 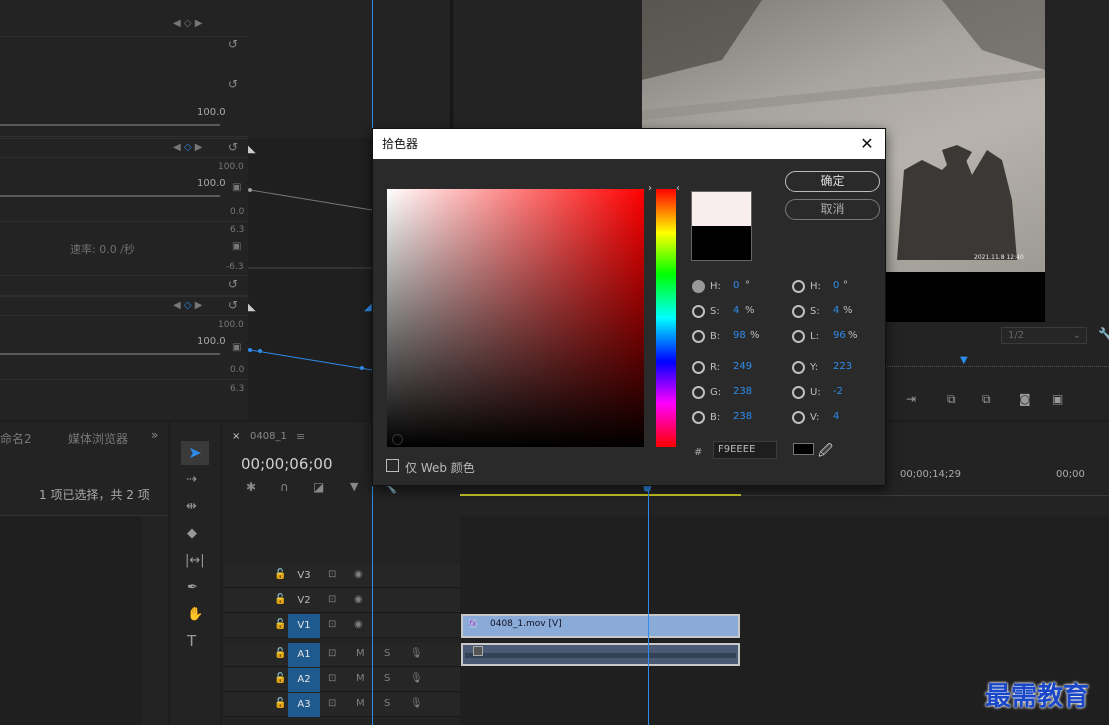 I want to click on slip-tool-icon: |↔|, so click(x=195, y=560).